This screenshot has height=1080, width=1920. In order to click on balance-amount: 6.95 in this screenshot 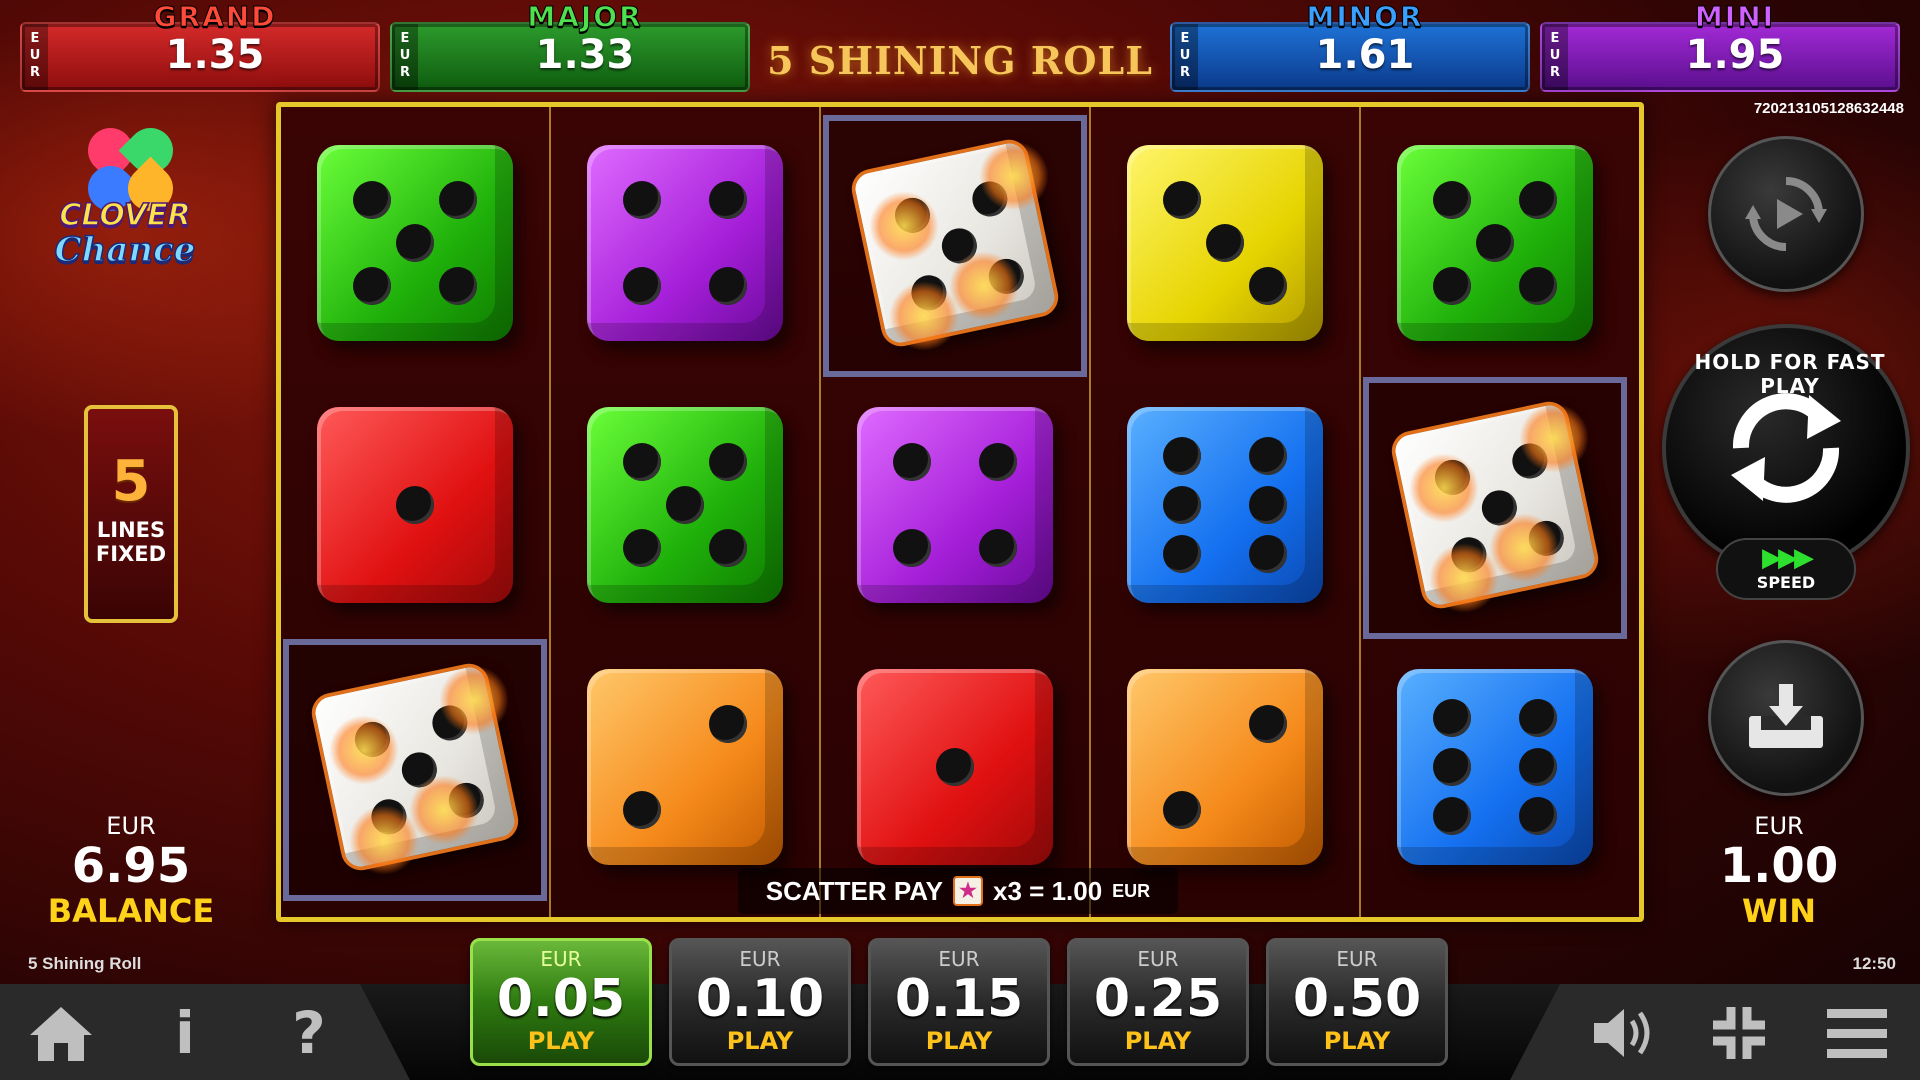, I will do `click(131, 866)`.